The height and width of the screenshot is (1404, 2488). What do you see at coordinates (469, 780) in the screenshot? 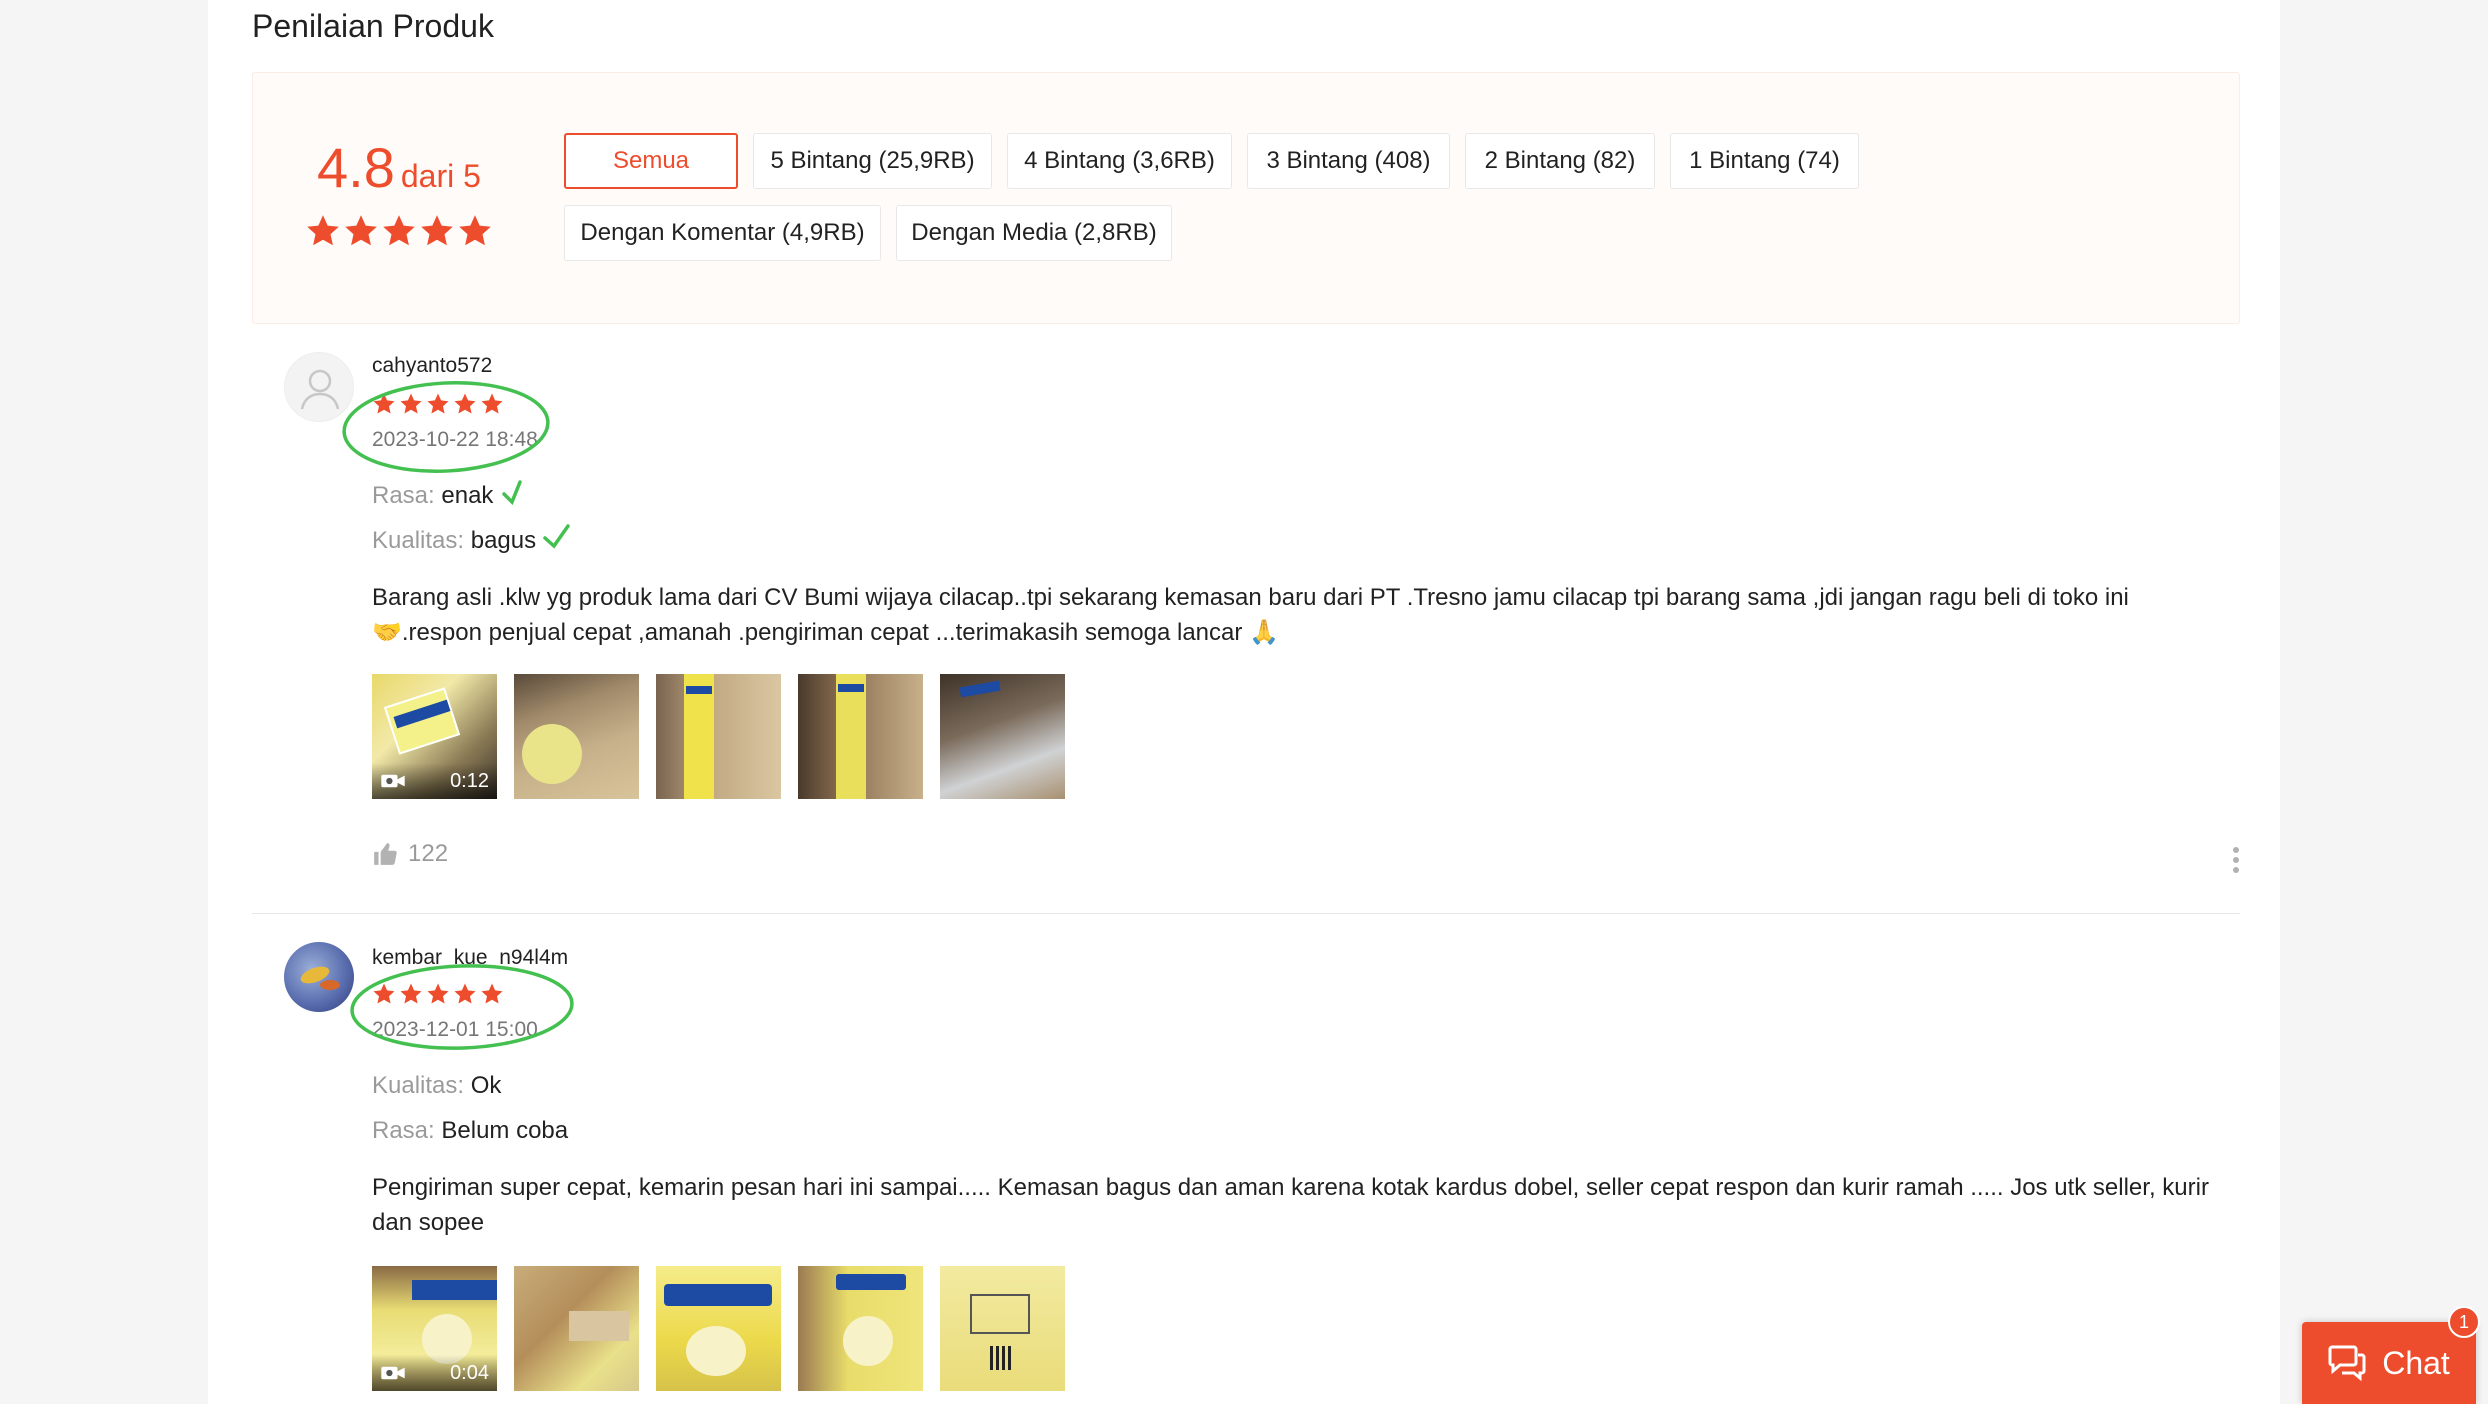
I see `video-duration: 0:12` at bounding box center [469, 780].